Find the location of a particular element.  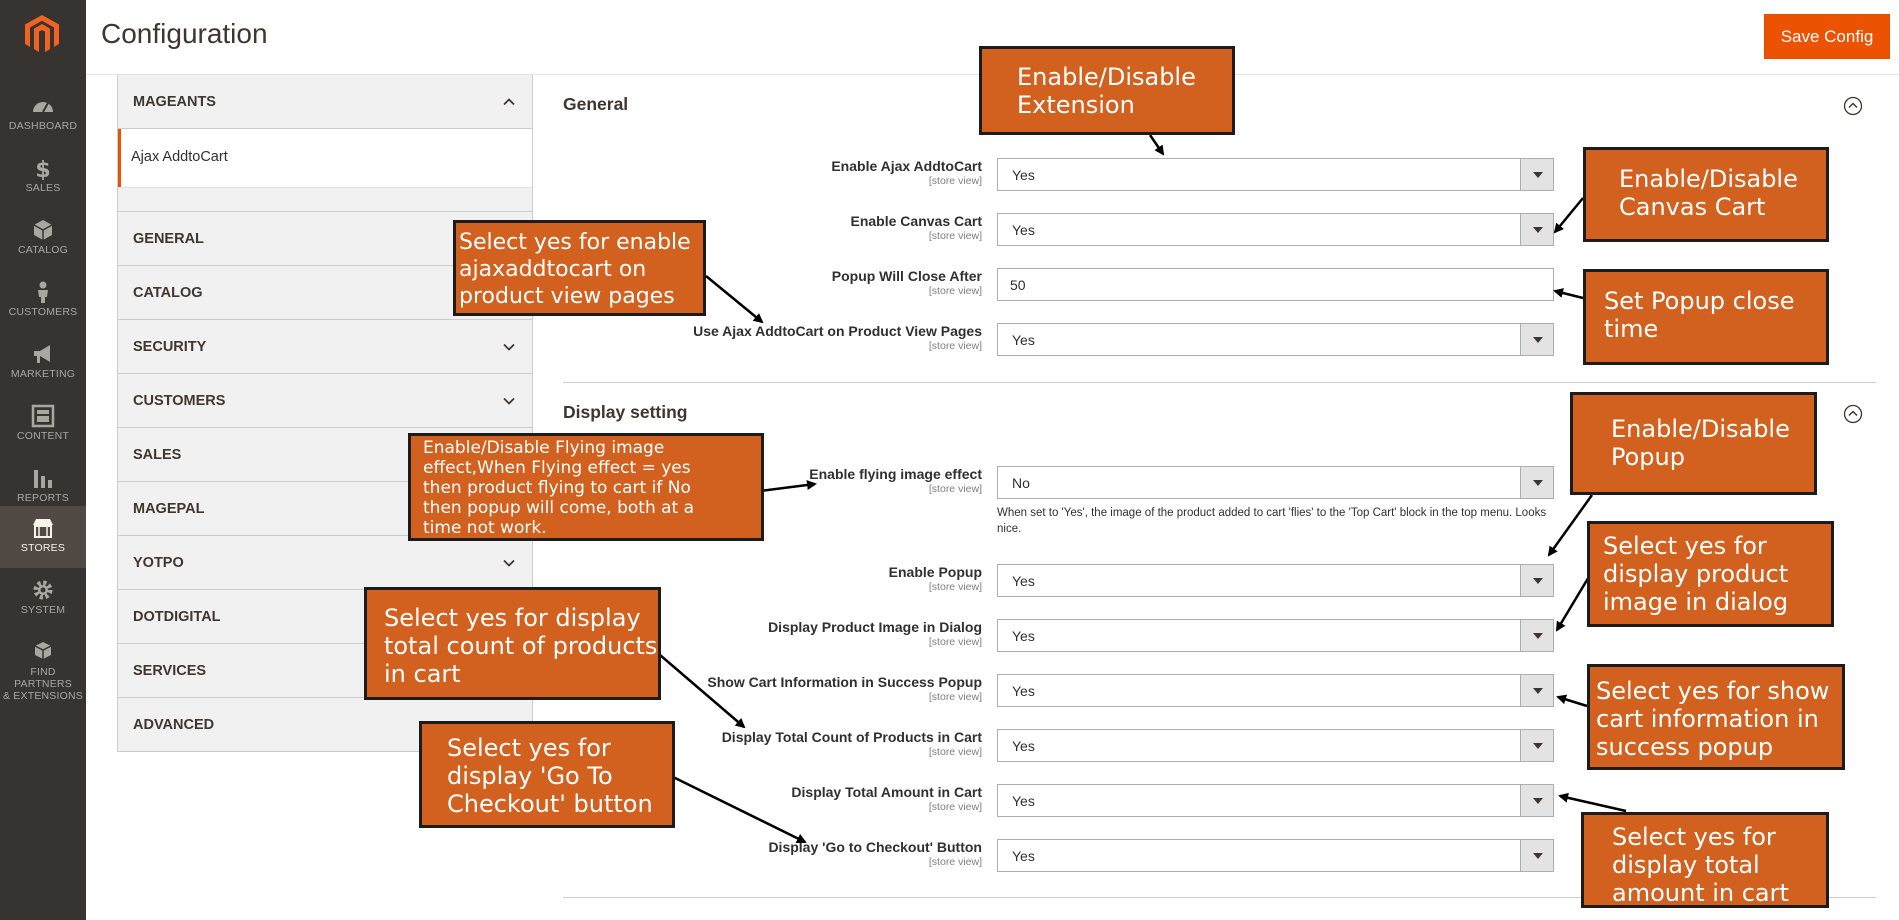

field-label-text: Display 'Go to Checkout' Button is located at coordinates (875, 847).